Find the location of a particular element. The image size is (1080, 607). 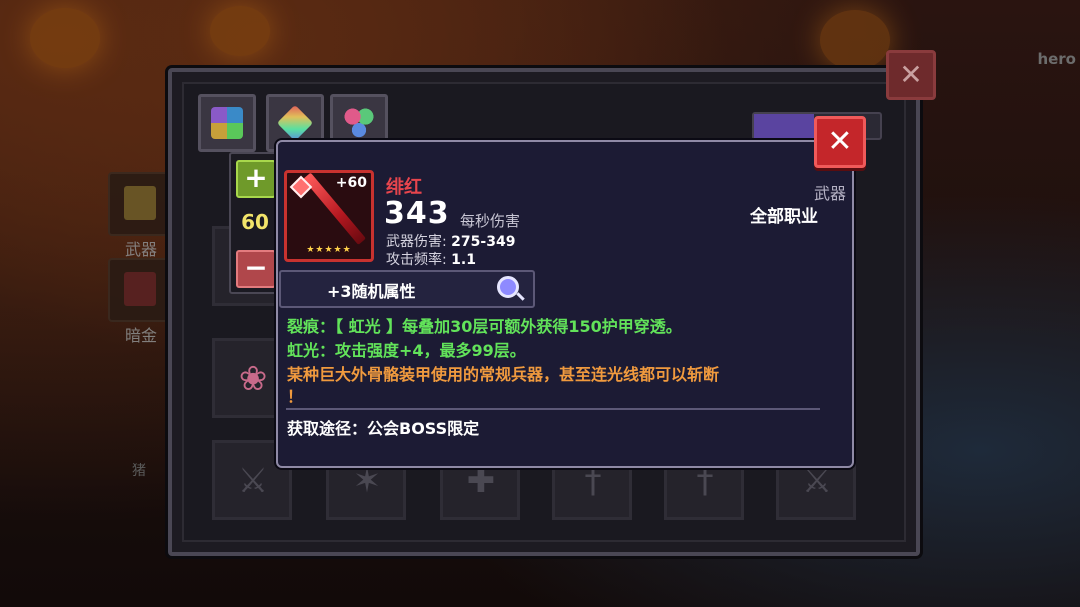

side-tab-label: 暗金 is located at coordinates (140, 335).